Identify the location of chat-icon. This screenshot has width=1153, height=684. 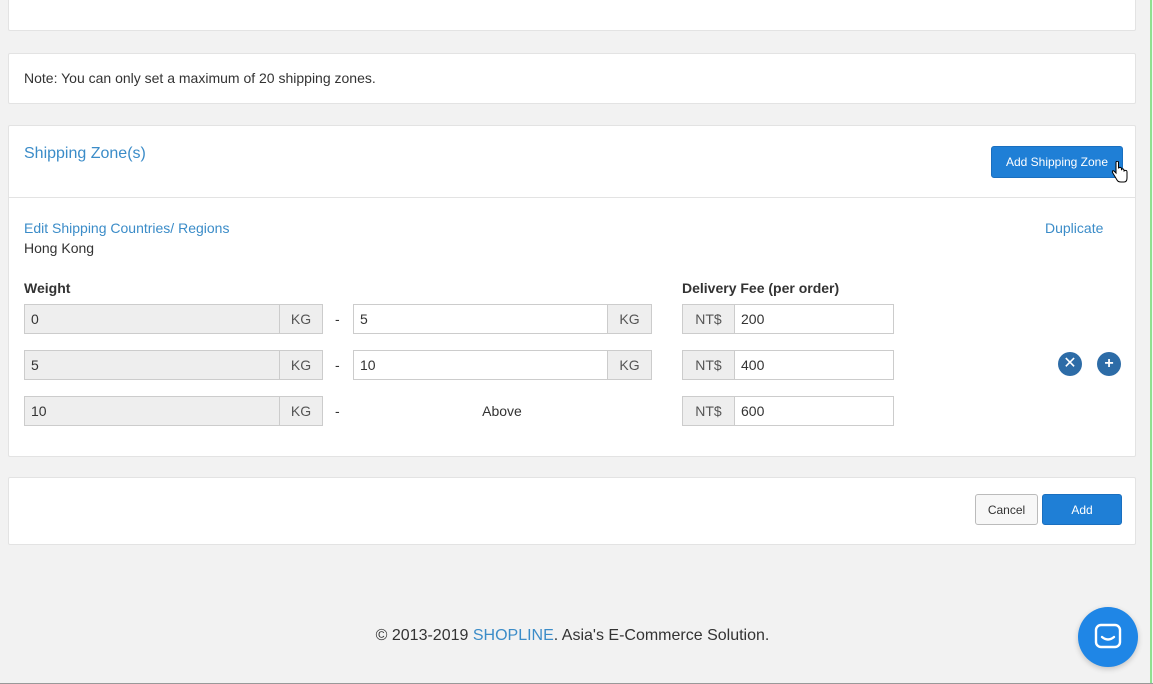
(1108, 636).